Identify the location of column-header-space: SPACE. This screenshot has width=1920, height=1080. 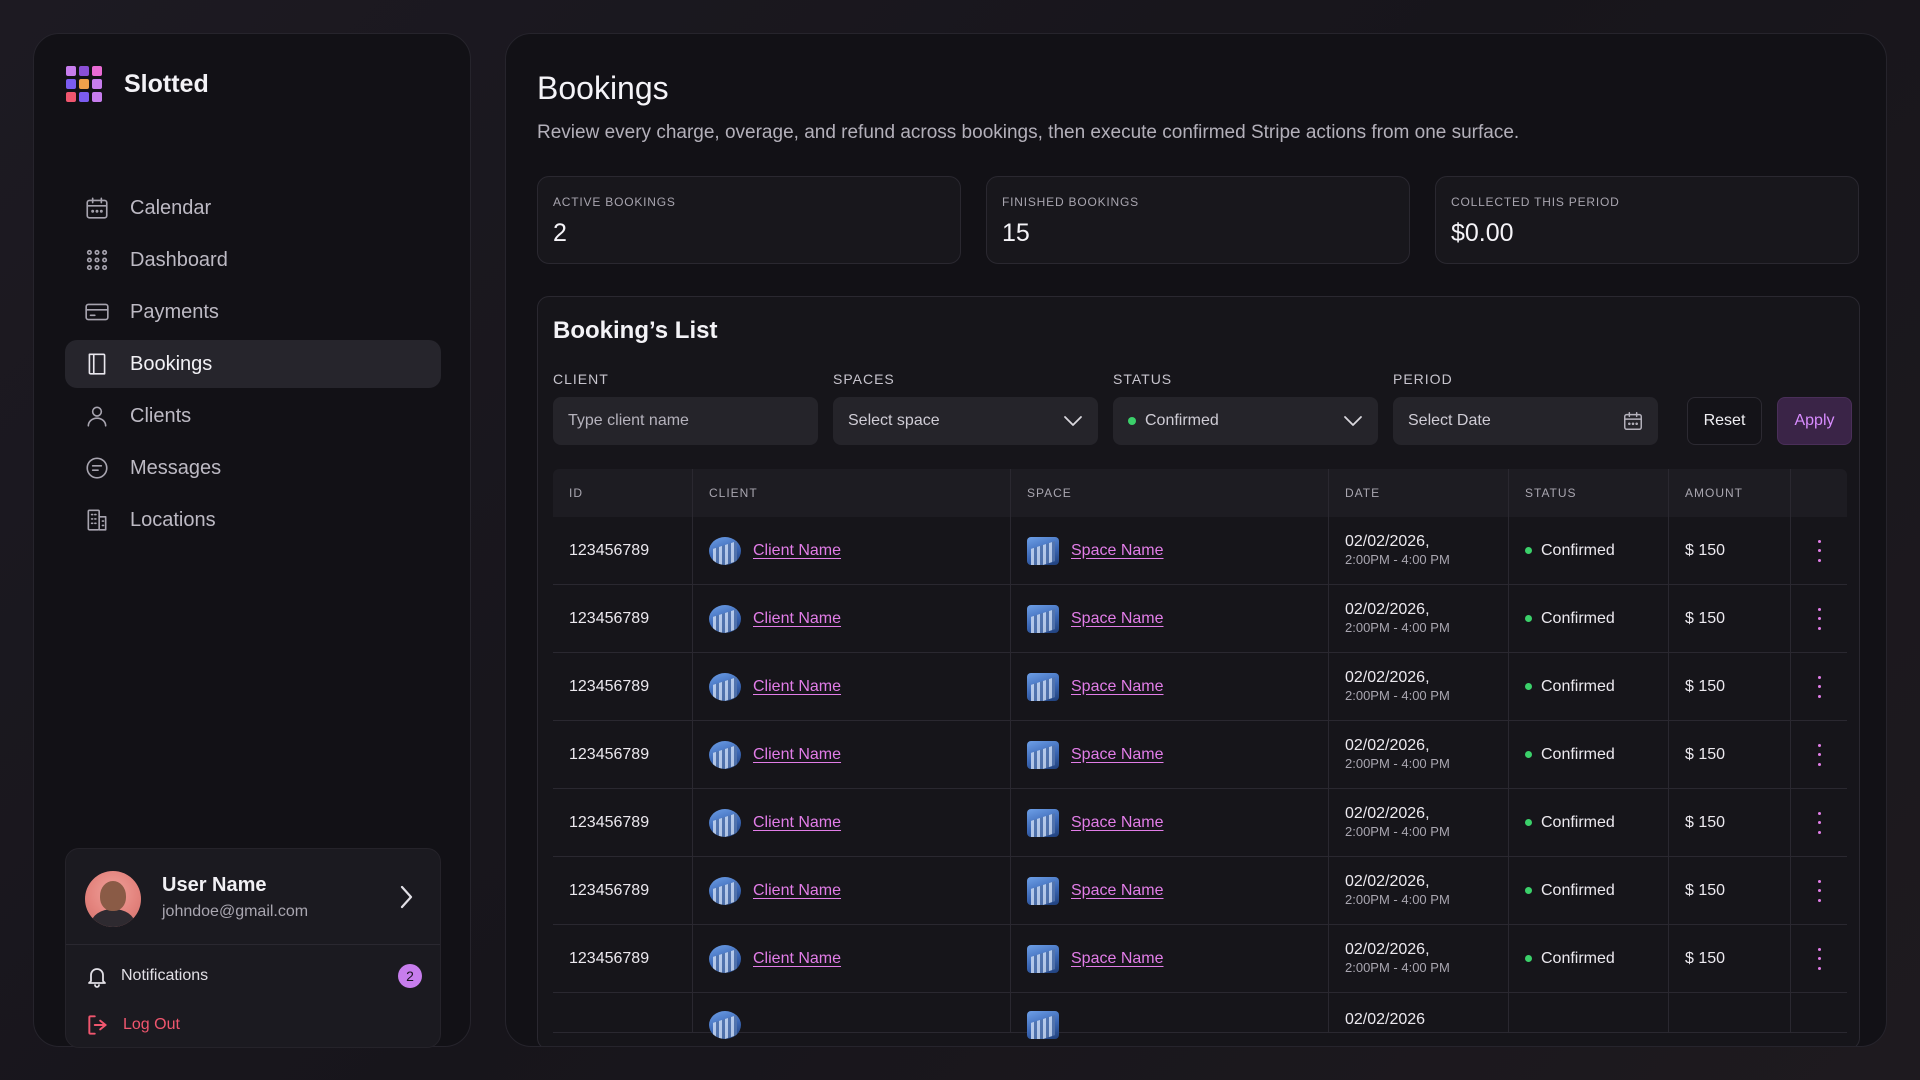
(1170, 493).